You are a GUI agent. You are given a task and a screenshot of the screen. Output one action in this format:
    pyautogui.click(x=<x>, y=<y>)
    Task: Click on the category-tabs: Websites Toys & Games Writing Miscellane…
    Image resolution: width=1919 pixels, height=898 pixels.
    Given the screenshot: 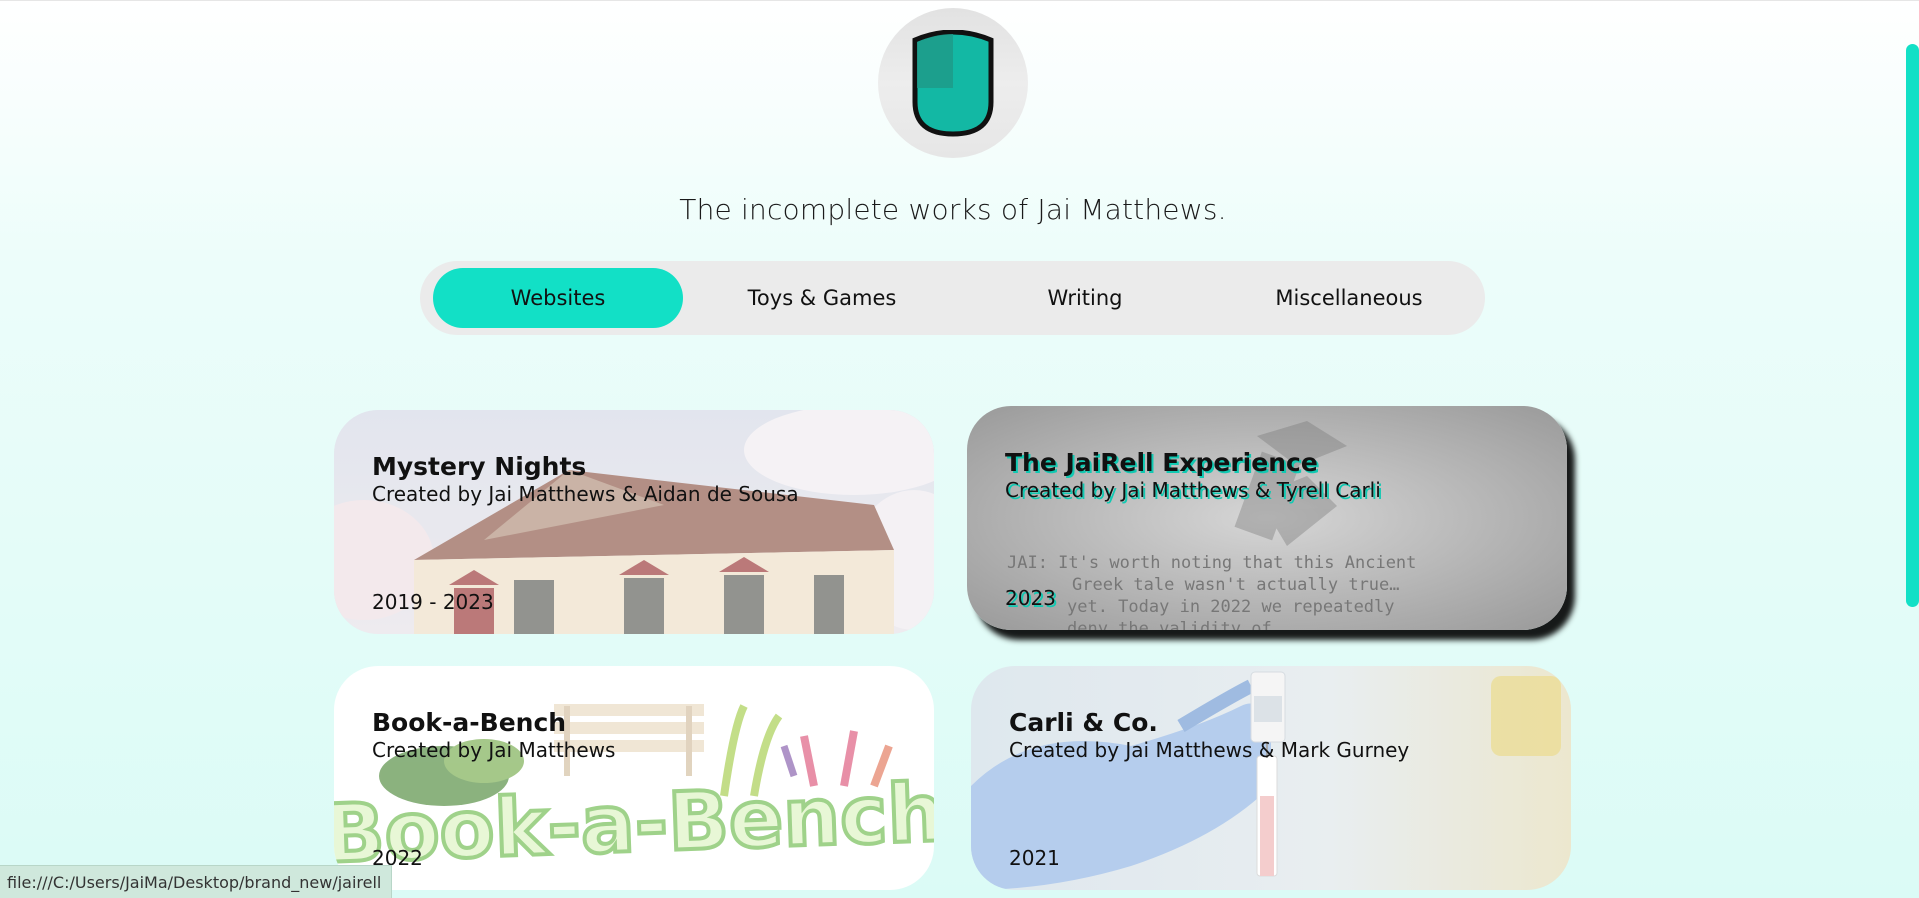 What is the action you would take?
    pyautogui.click(x=952, y=298)
    